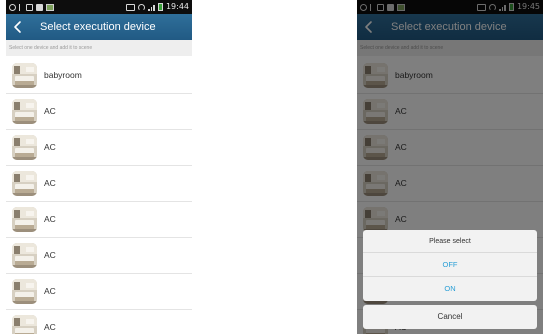  What do you see at coordinates (177, 6) in the screenshot?
I see `status-time: 19:44` at bounding box center [177, 6].